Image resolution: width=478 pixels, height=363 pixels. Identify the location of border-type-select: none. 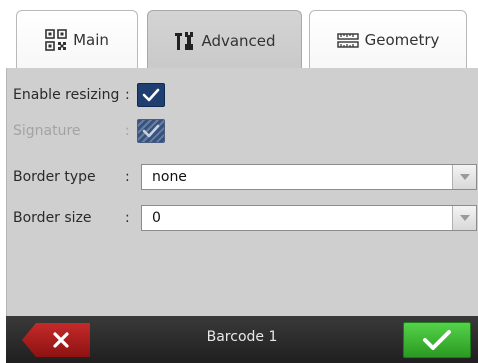
(309, 177).